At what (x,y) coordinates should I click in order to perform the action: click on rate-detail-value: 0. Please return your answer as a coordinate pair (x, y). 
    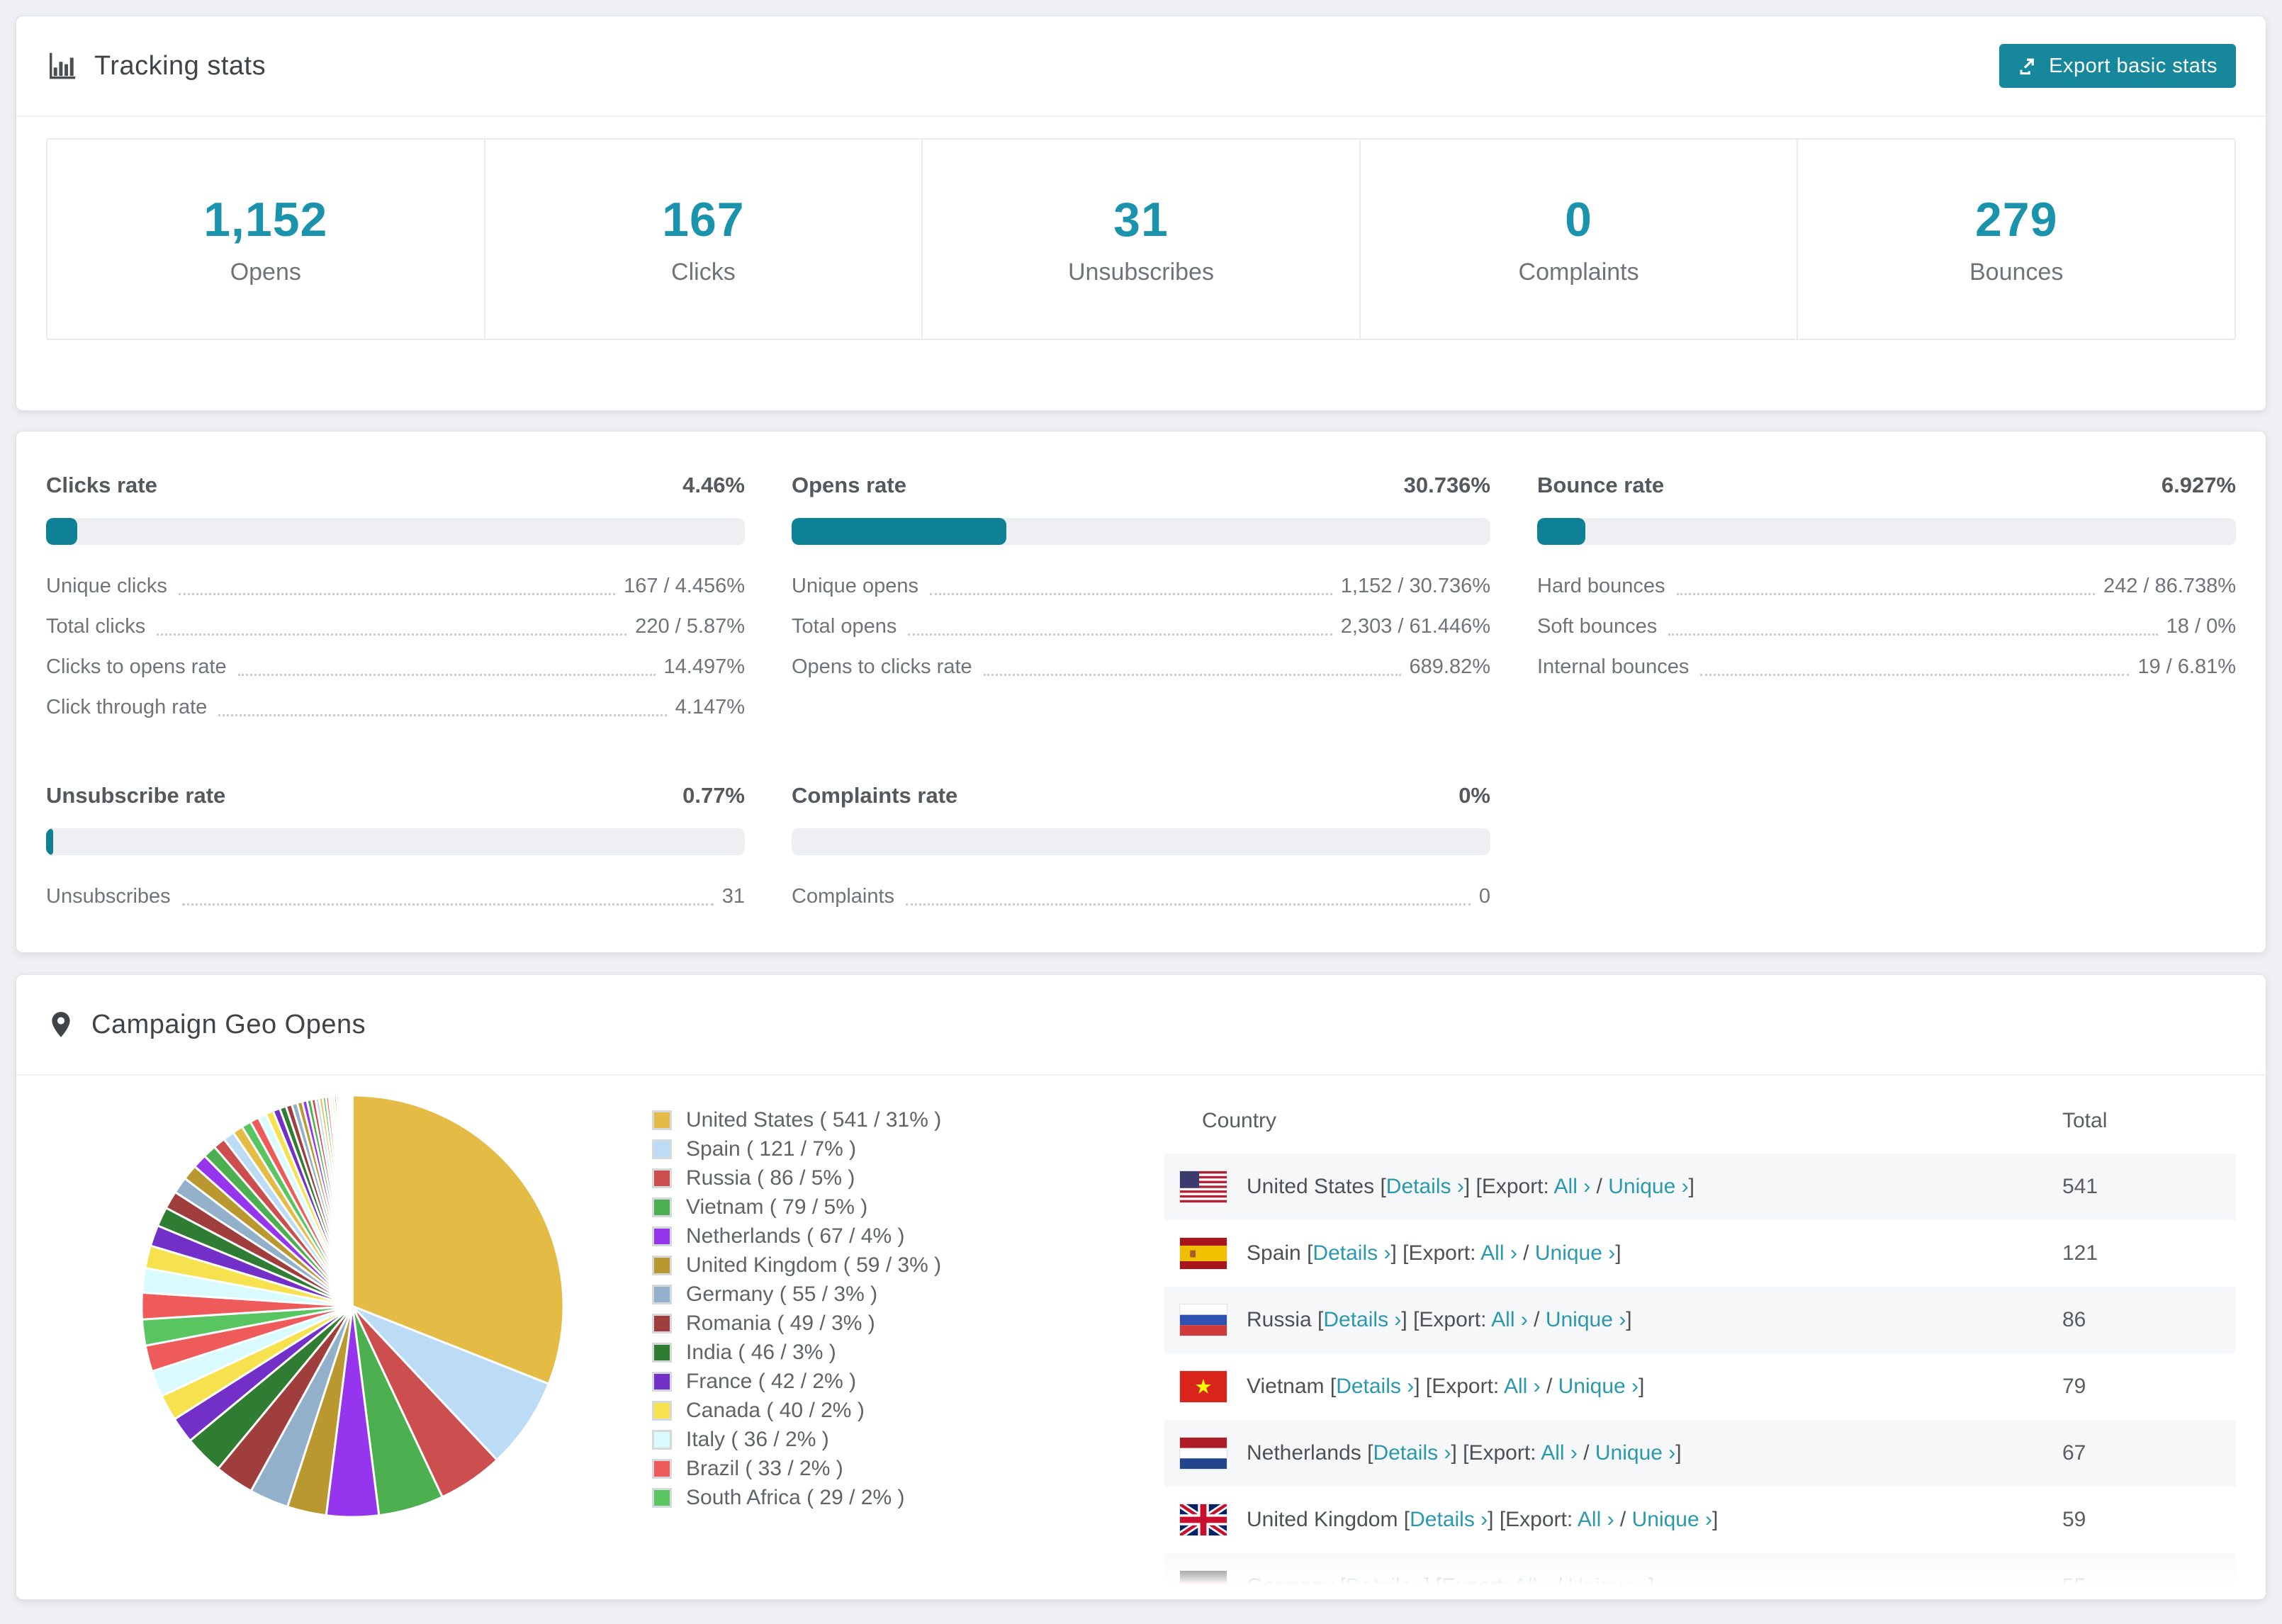
    Looking at the image, I should click on (1484, 896).